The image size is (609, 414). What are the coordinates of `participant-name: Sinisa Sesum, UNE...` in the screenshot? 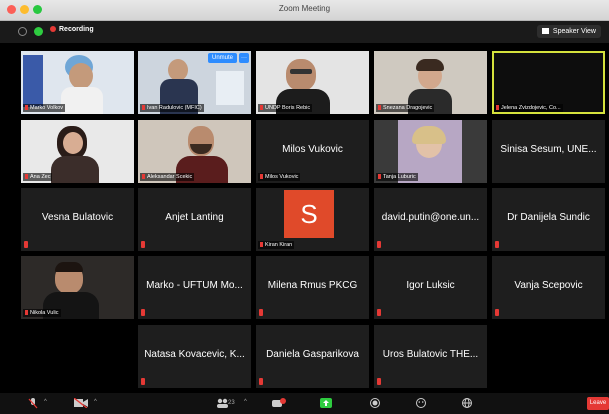 It's located at (548, 149).